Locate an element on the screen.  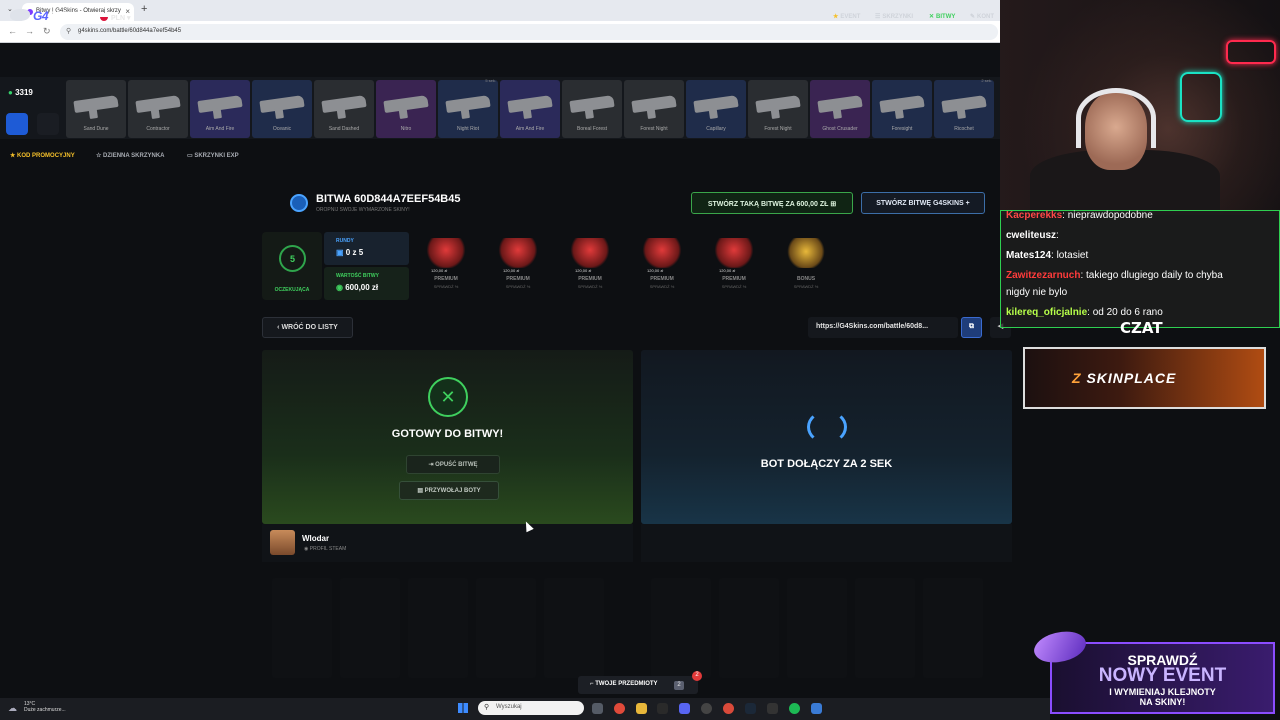
nav-cases: ☰ SKRZYNKI is located at coordinates (894, 16).